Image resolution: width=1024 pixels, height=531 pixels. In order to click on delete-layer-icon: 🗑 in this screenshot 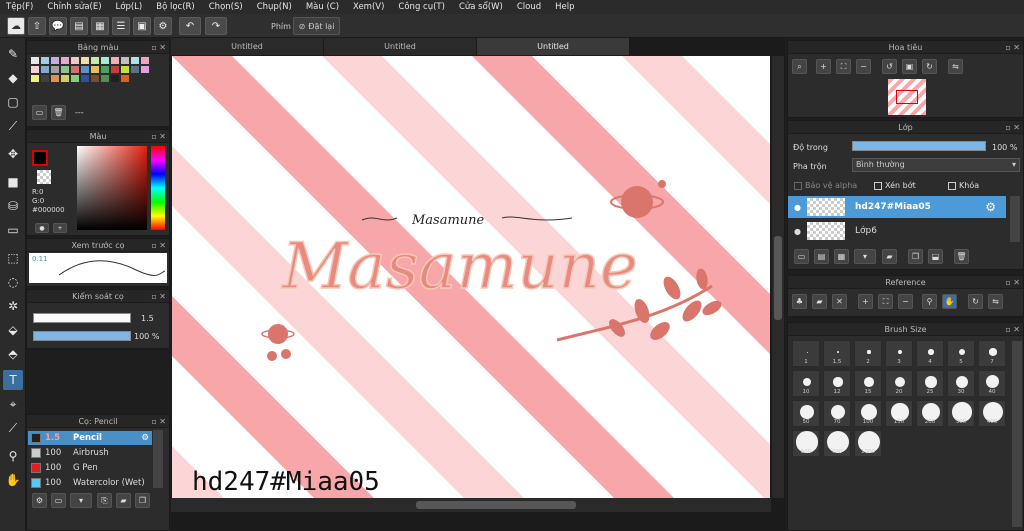, I will do `click(961, 256)`.